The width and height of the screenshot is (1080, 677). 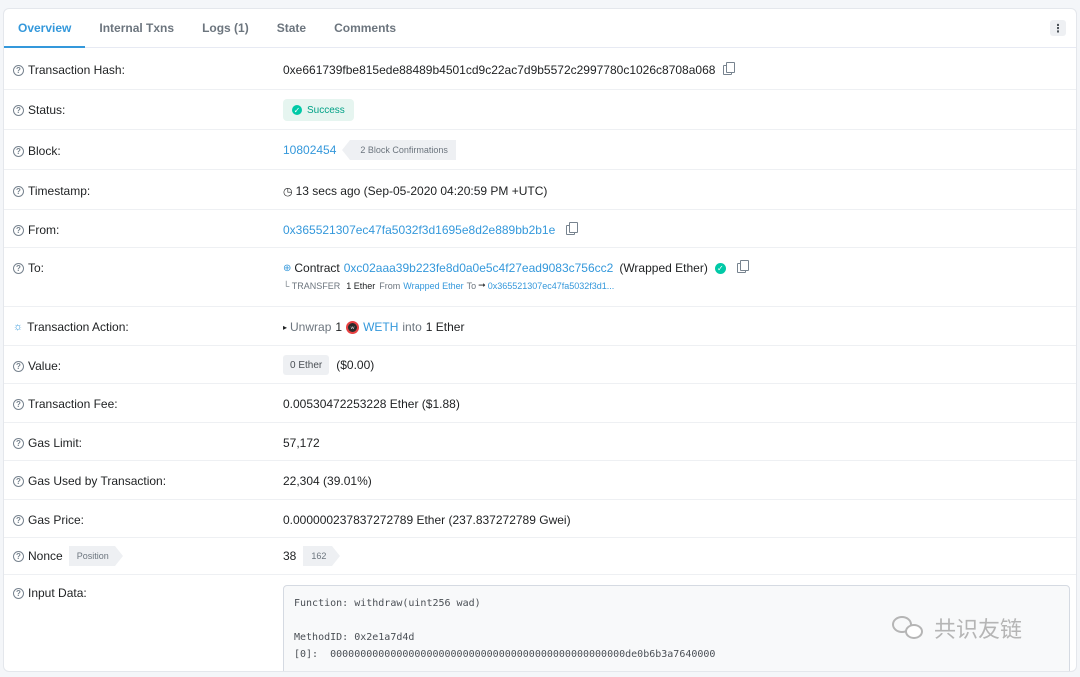 I want to click on gas-limit-label: Gas Limit:, so click(x=55, y=443).